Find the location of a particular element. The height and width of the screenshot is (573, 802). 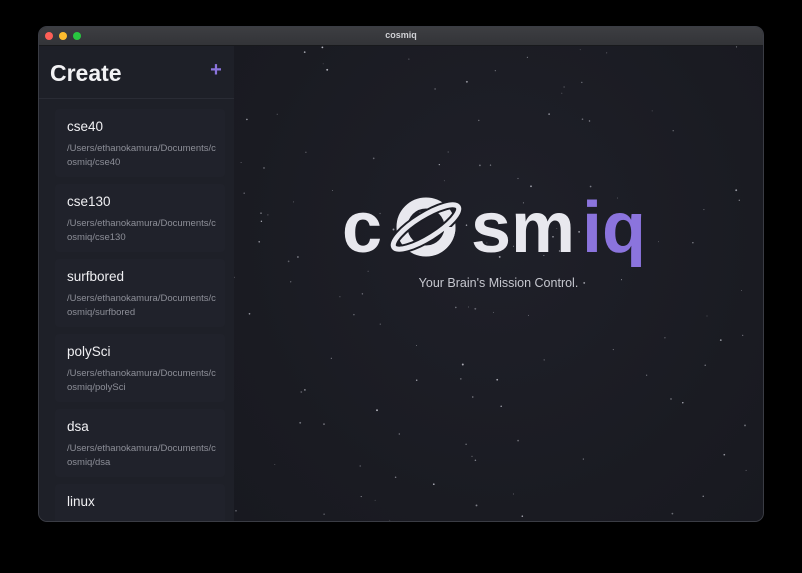

item-name: cse40 is located at coordinates (85, 126).